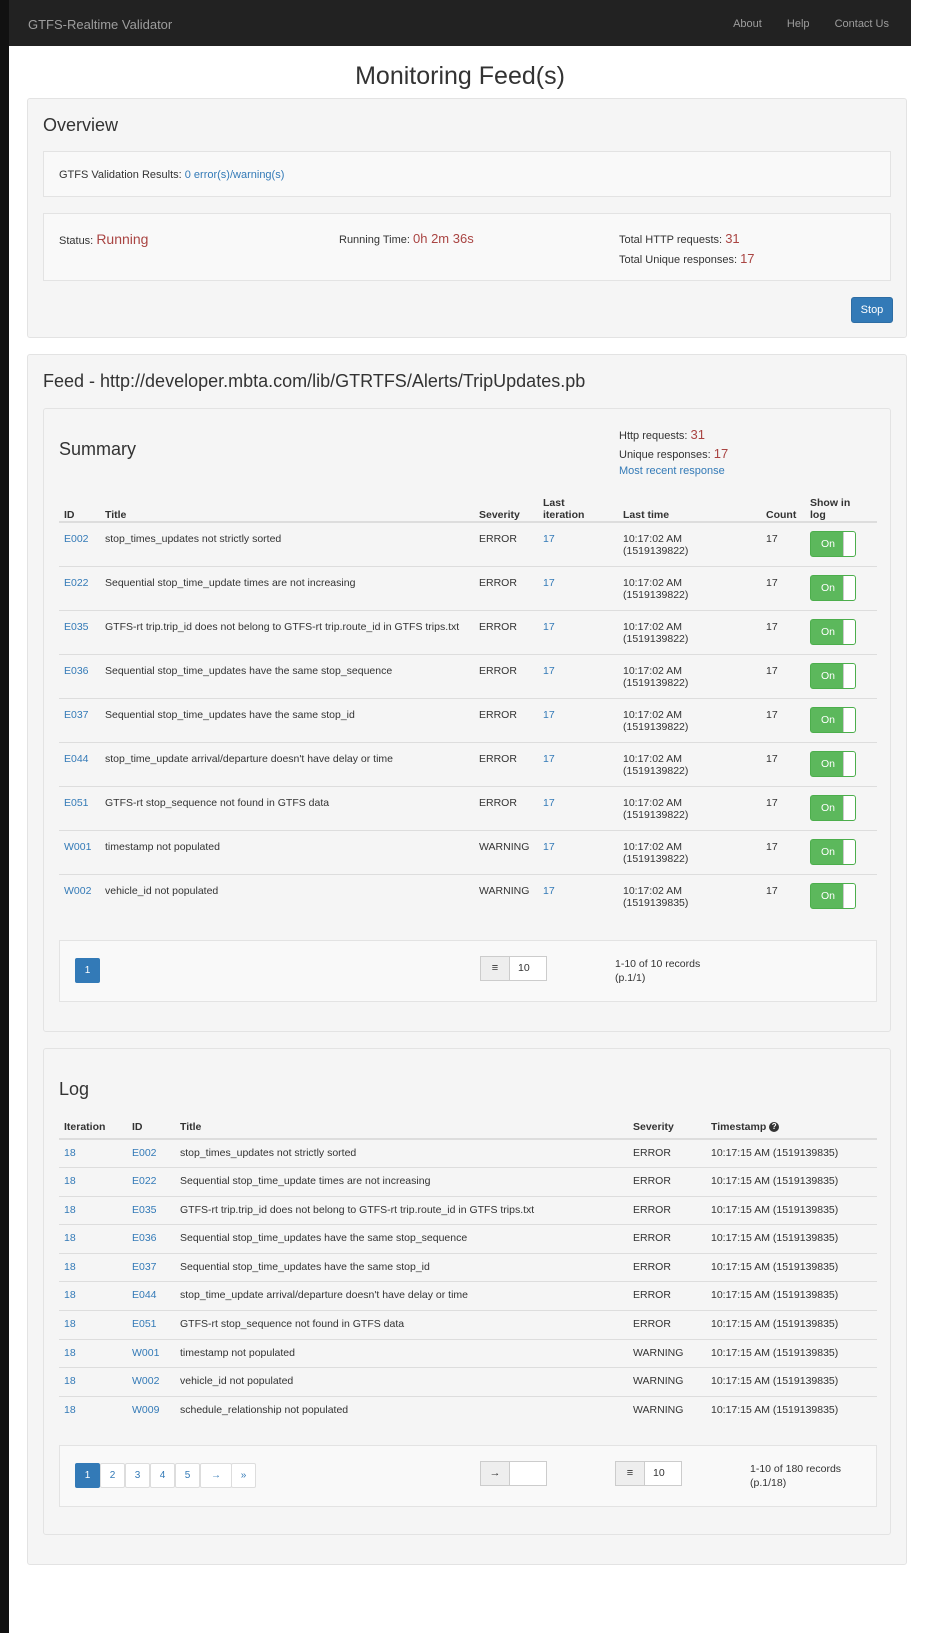  Describe the element at coordinates (151, 1210) in the screenshot. I see `log-row-id: E035` at that location.